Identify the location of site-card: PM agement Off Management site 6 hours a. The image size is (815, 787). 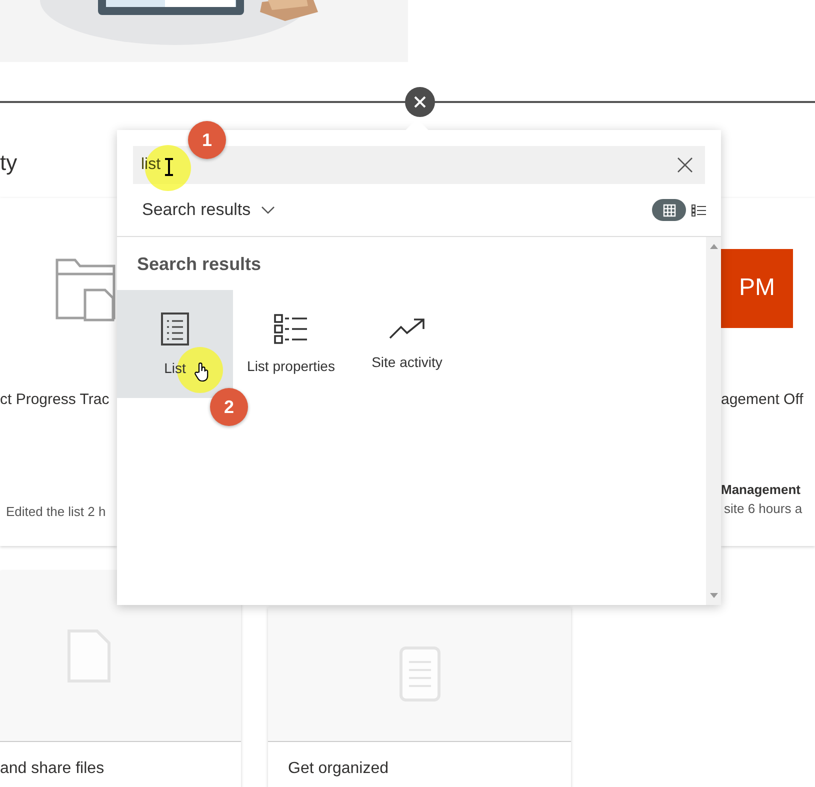
(768, 372).